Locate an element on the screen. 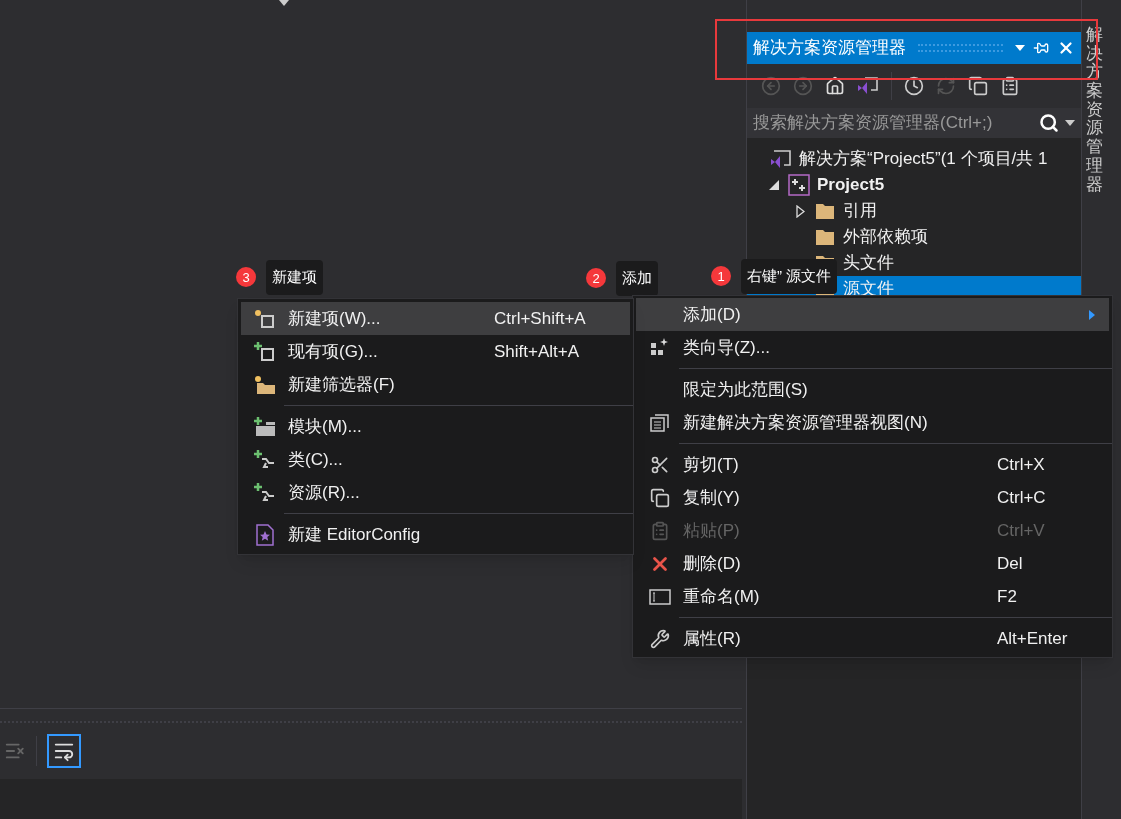 The width and height of the screenshot is (1121, 819). close-icon is located at coordinates (1066, 48).